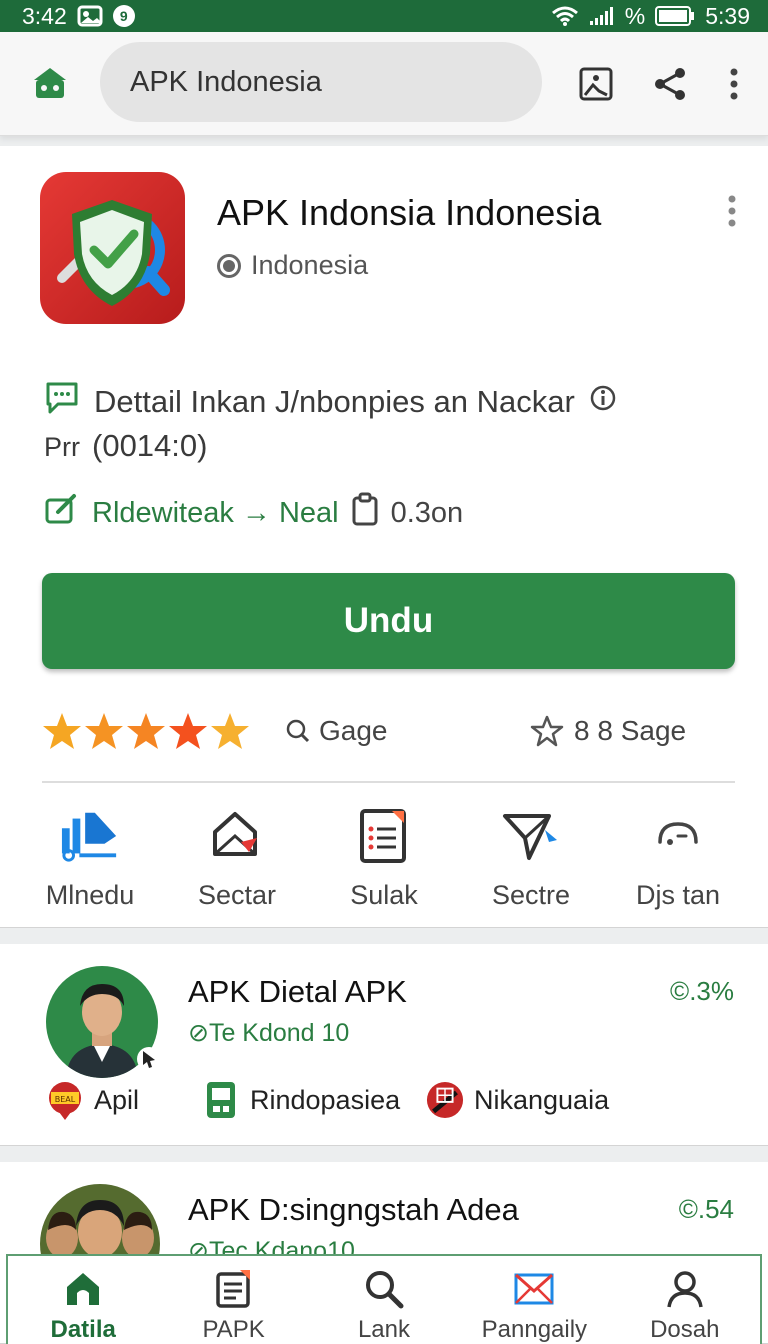 The image size is (768, 1344). Describe the element at coordinates (50, 84) in the screenshot. I see `store-home-icon` at that location.